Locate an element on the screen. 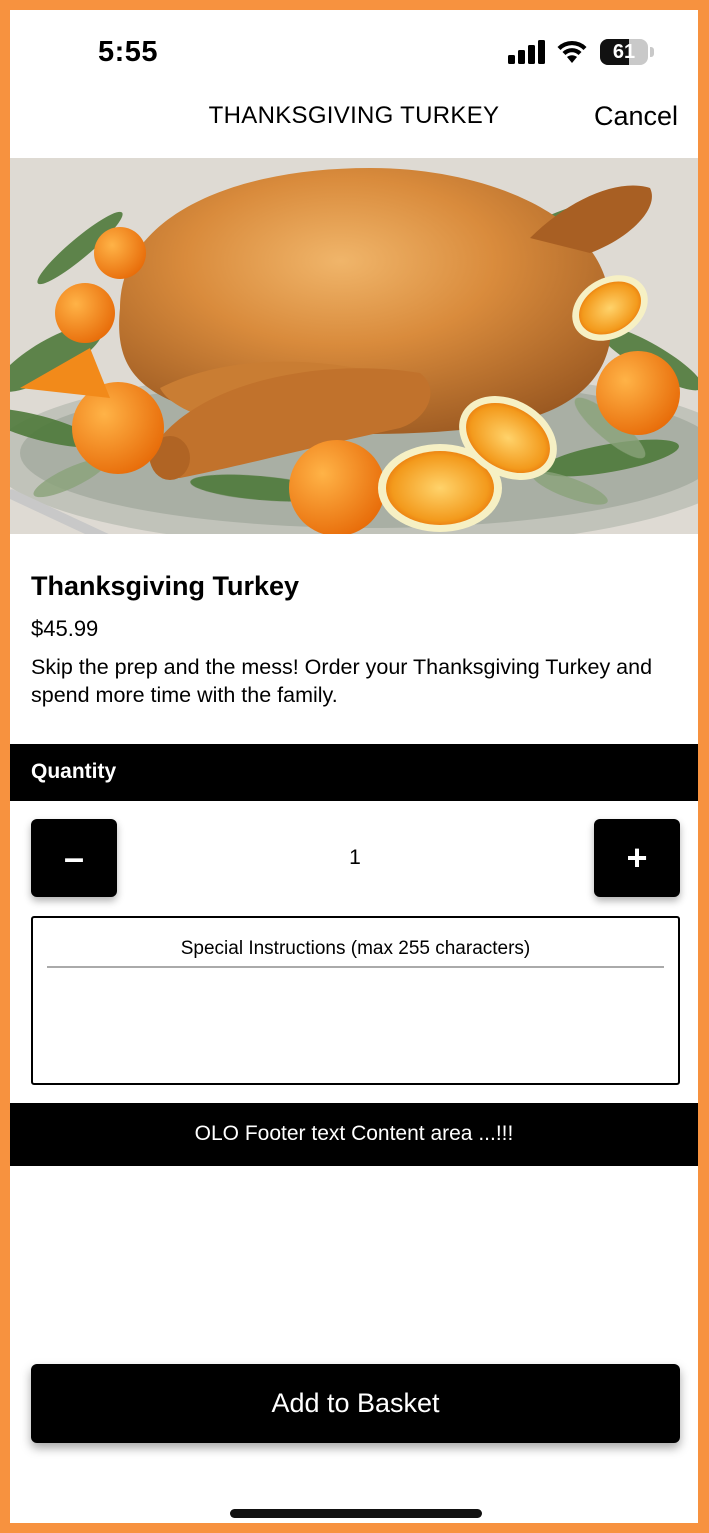 The height and width of the screenshot is (1533, 709). signal-icon is located at coordinates (526, 52).